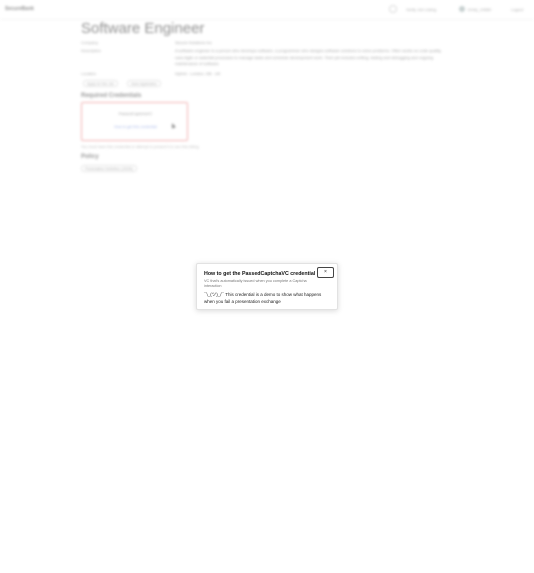  Describe the element at coordinates (109, 168) in the screenshot. I see `presentation-definition-button: Presentation Definition (JSON)` at that location.